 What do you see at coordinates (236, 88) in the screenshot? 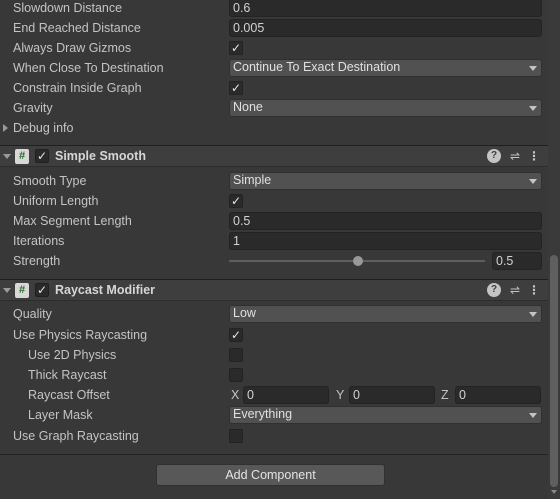
I see `constrain-inside-graph-checkbox: ✓` at bounding box center [236, 88].